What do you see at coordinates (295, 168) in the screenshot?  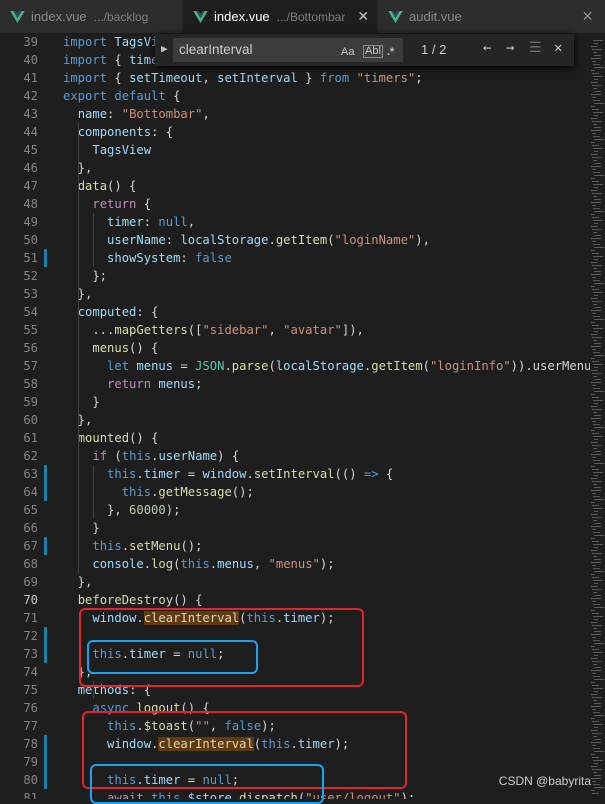 I see `code-line: 46 },` at bounding box center [295, 168].